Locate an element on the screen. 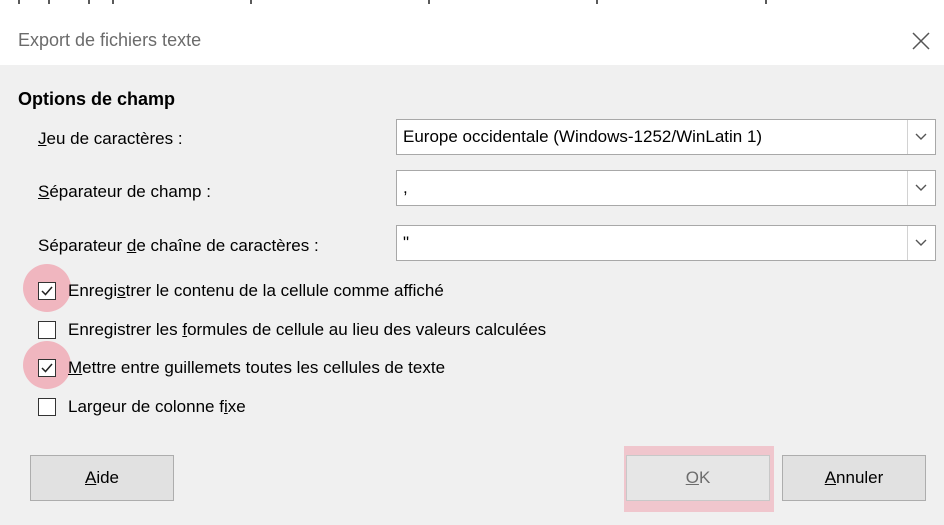 The image size is (944, 525). window-title: Export de fichiers texte is located at coordinates (110, 40).